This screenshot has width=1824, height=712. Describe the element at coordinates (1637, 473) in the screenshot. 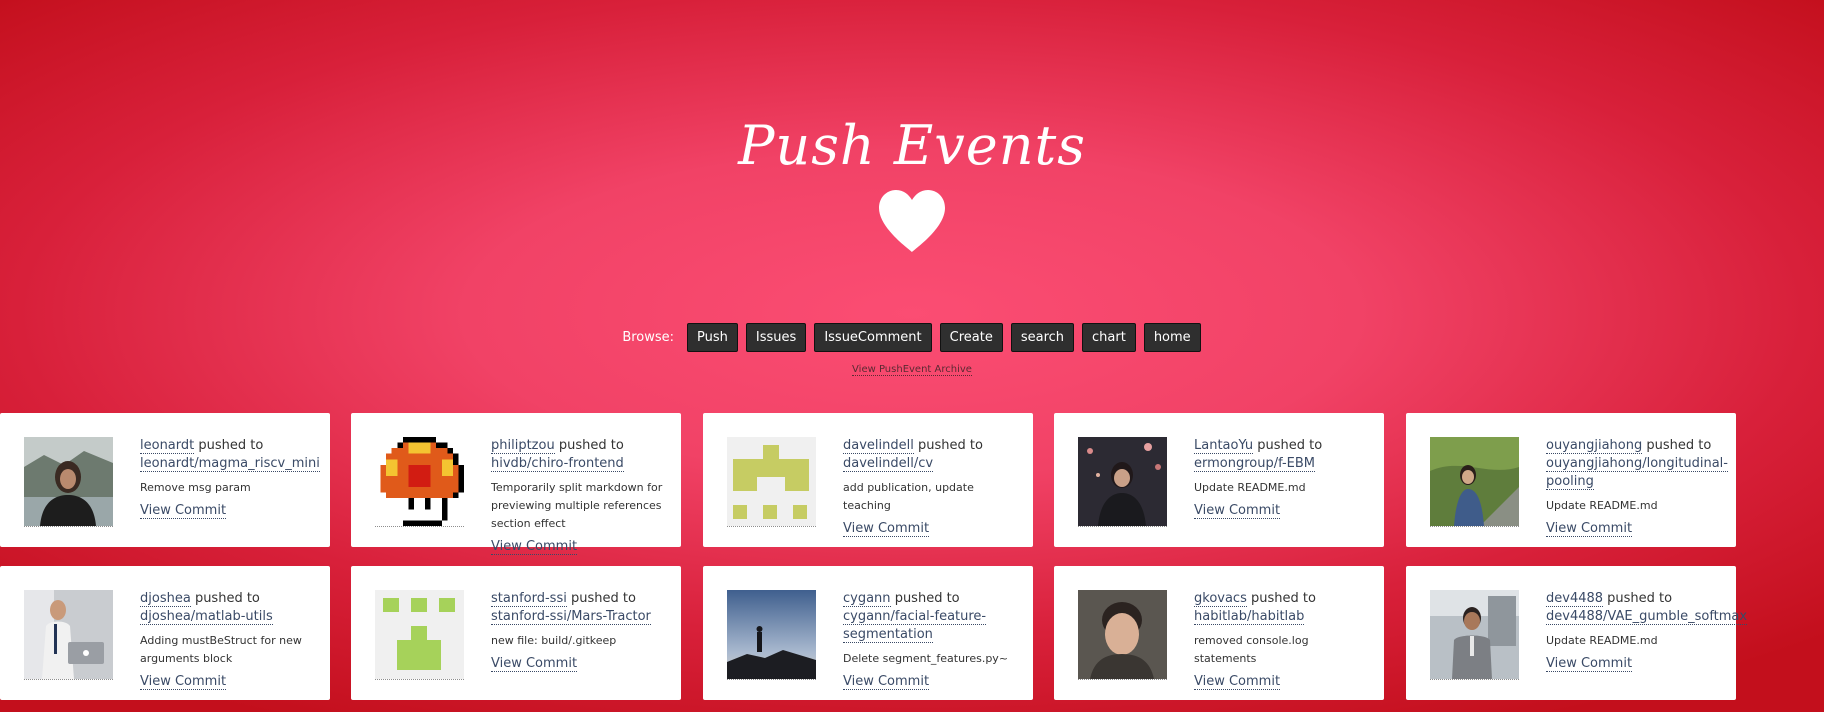

I see `repo-link: ouyangjiahong/longitudinal-pooling` at that location.